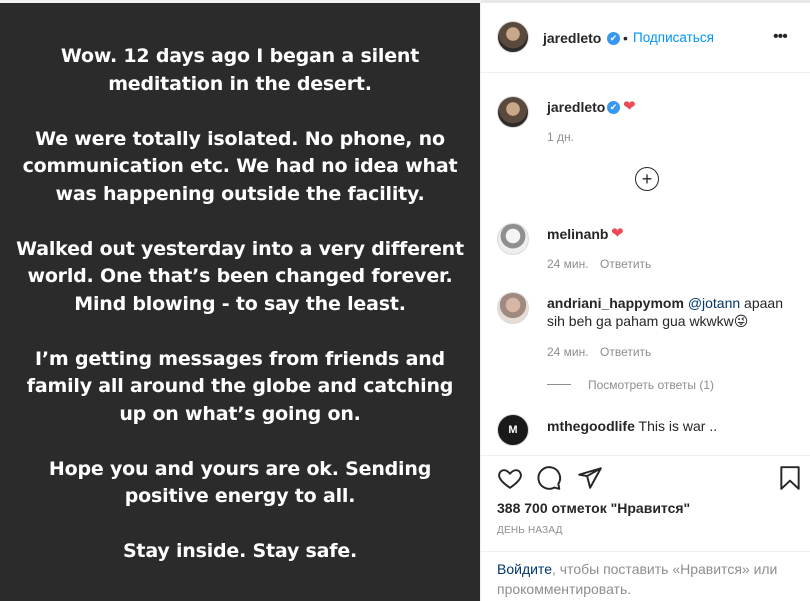 The height and width of the screenshot is (601, 810). What do you see at coordinates (714, 303) in the screenshot?
I see `mention-link: @jotann` at bounding box center [714, 303].